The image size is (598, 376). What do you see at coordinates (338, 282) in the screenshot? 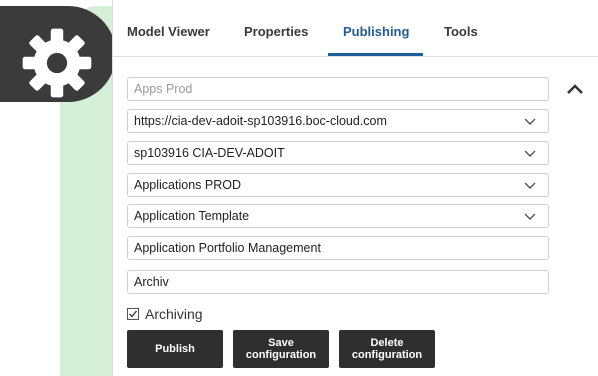
I see `archive-folder-input: Archiv` at bounding box center [338, 282].